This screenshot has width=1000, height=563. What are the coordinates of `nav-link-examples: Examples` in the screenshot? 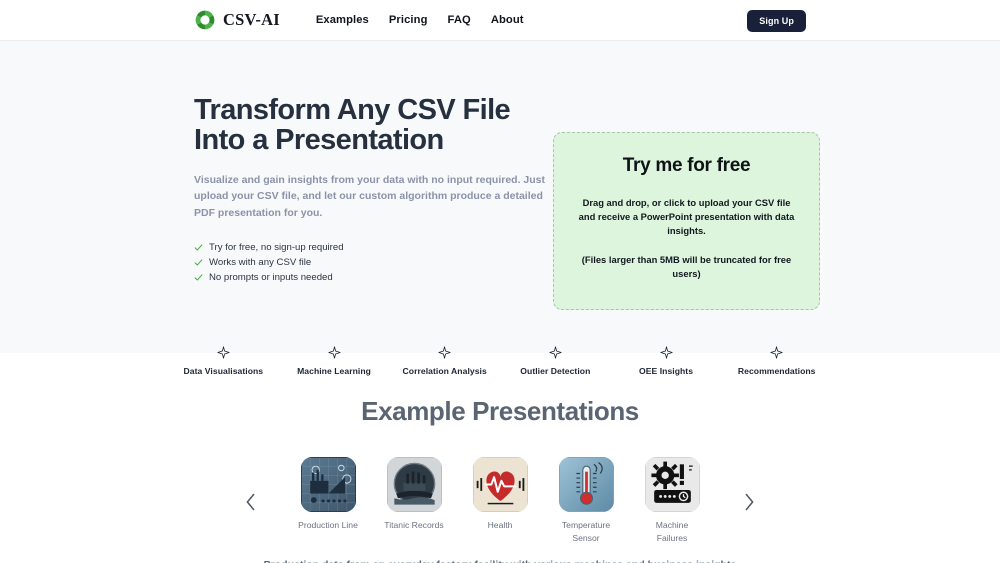 It's located at (342, 20).